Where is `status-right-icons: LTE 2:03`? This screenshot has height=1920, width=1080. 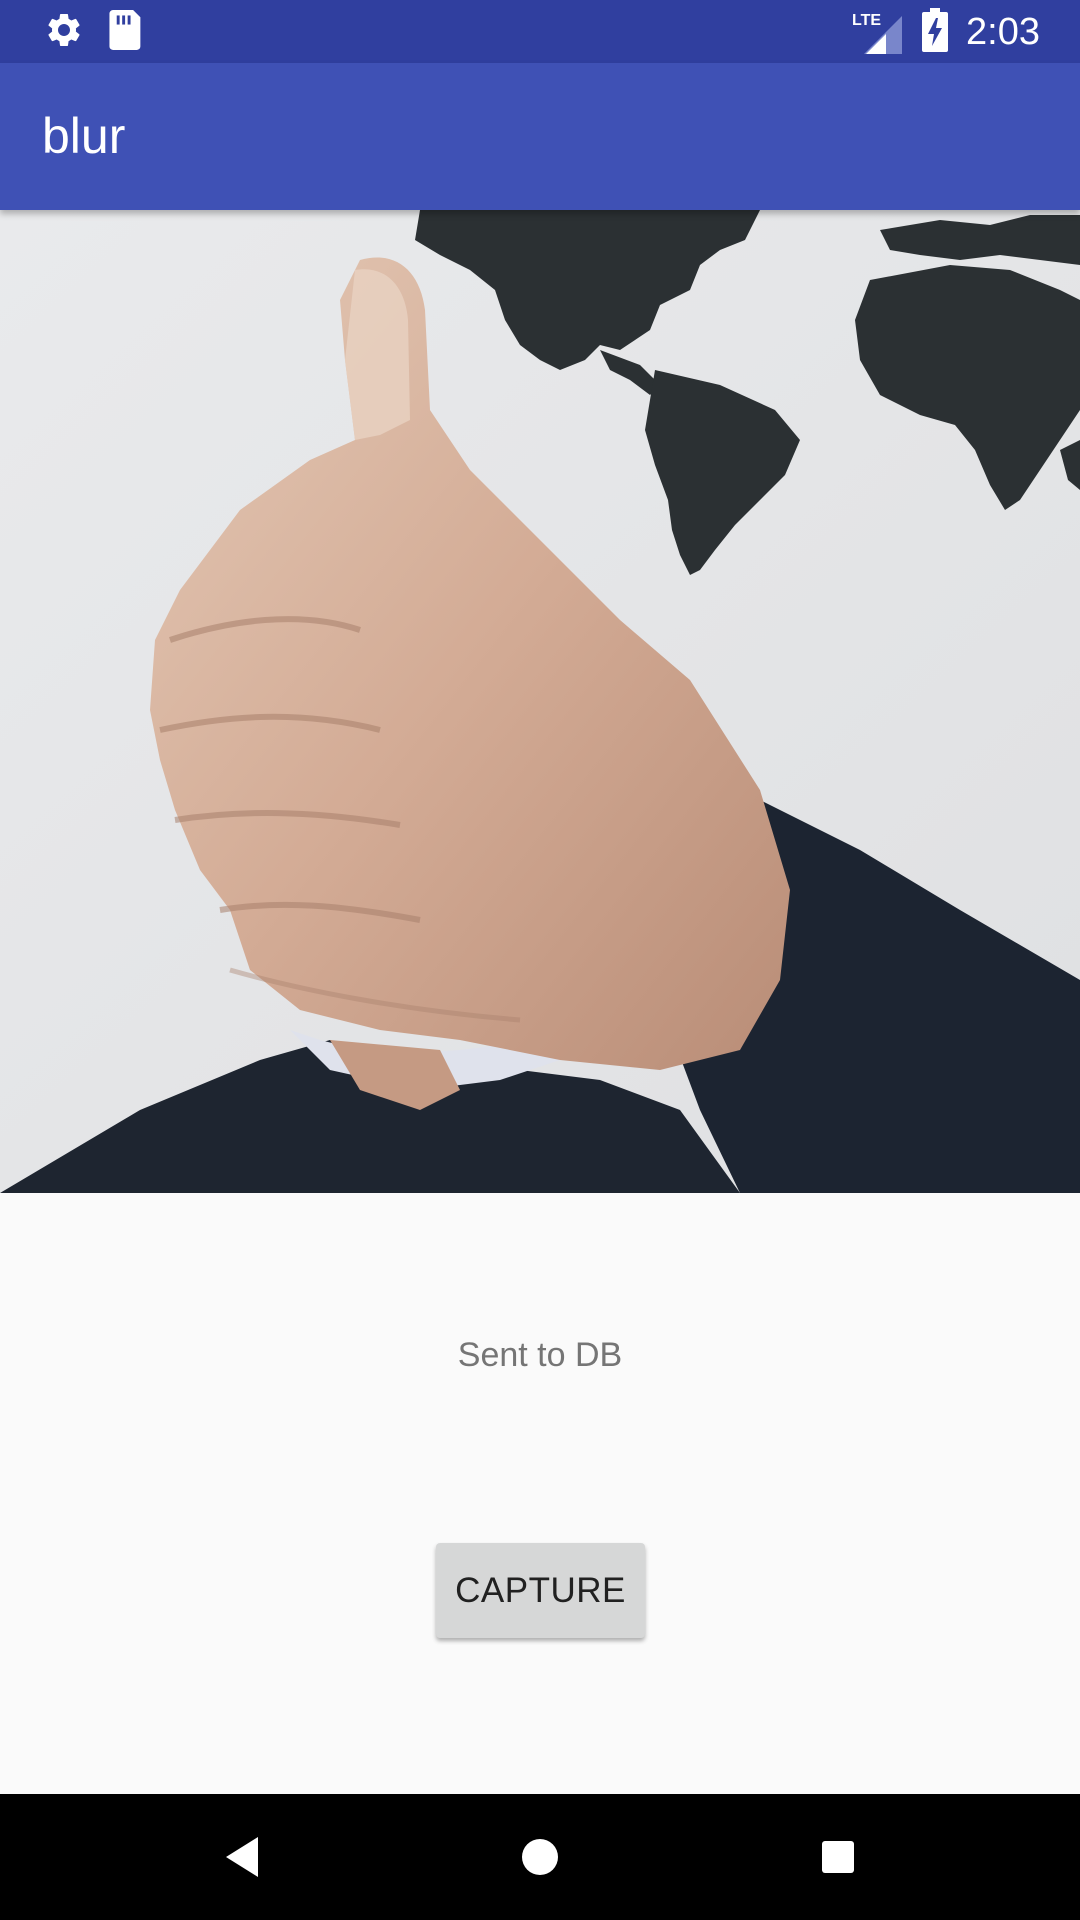 status-right-icons: LTE 2:03 is located at coordinates (946, 32).